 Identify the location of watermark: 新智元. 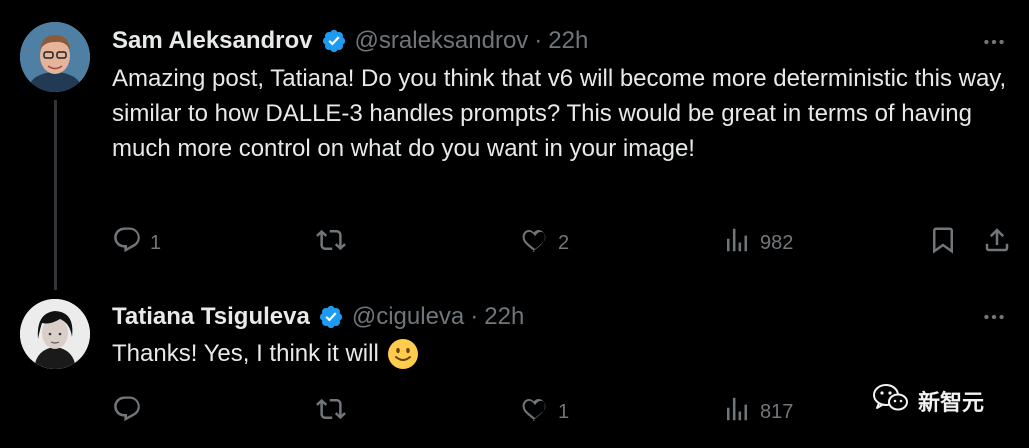
(928, 401).